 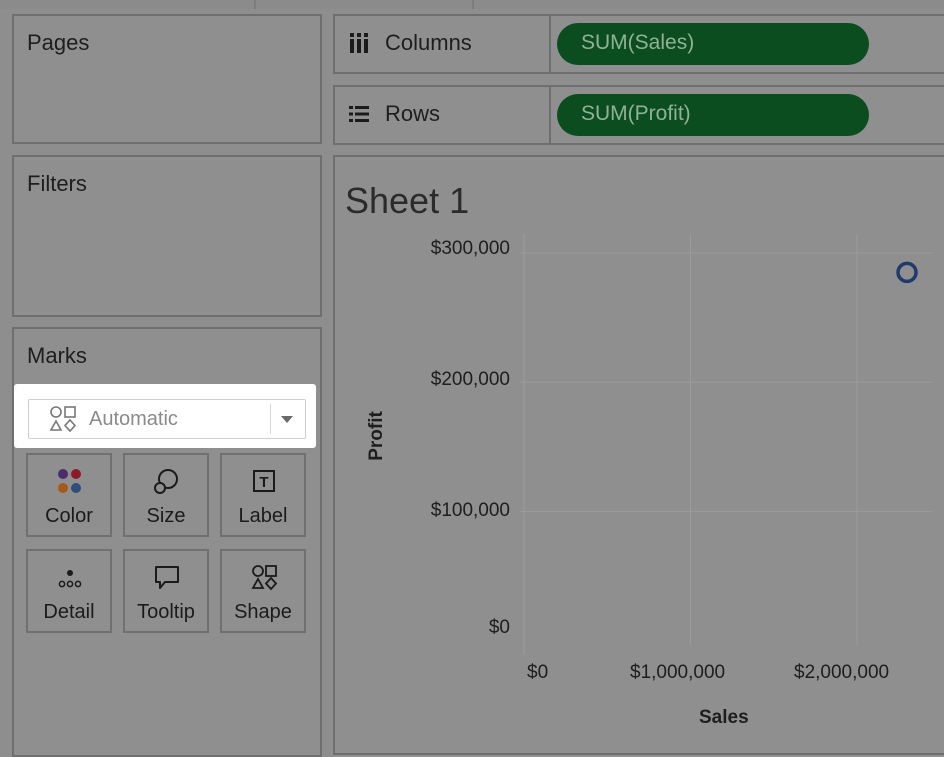 What do you see at coordinates (470, 510) in the screenshot?
I see `y-tick-label: $100,000` at bounding box center [470, 510].